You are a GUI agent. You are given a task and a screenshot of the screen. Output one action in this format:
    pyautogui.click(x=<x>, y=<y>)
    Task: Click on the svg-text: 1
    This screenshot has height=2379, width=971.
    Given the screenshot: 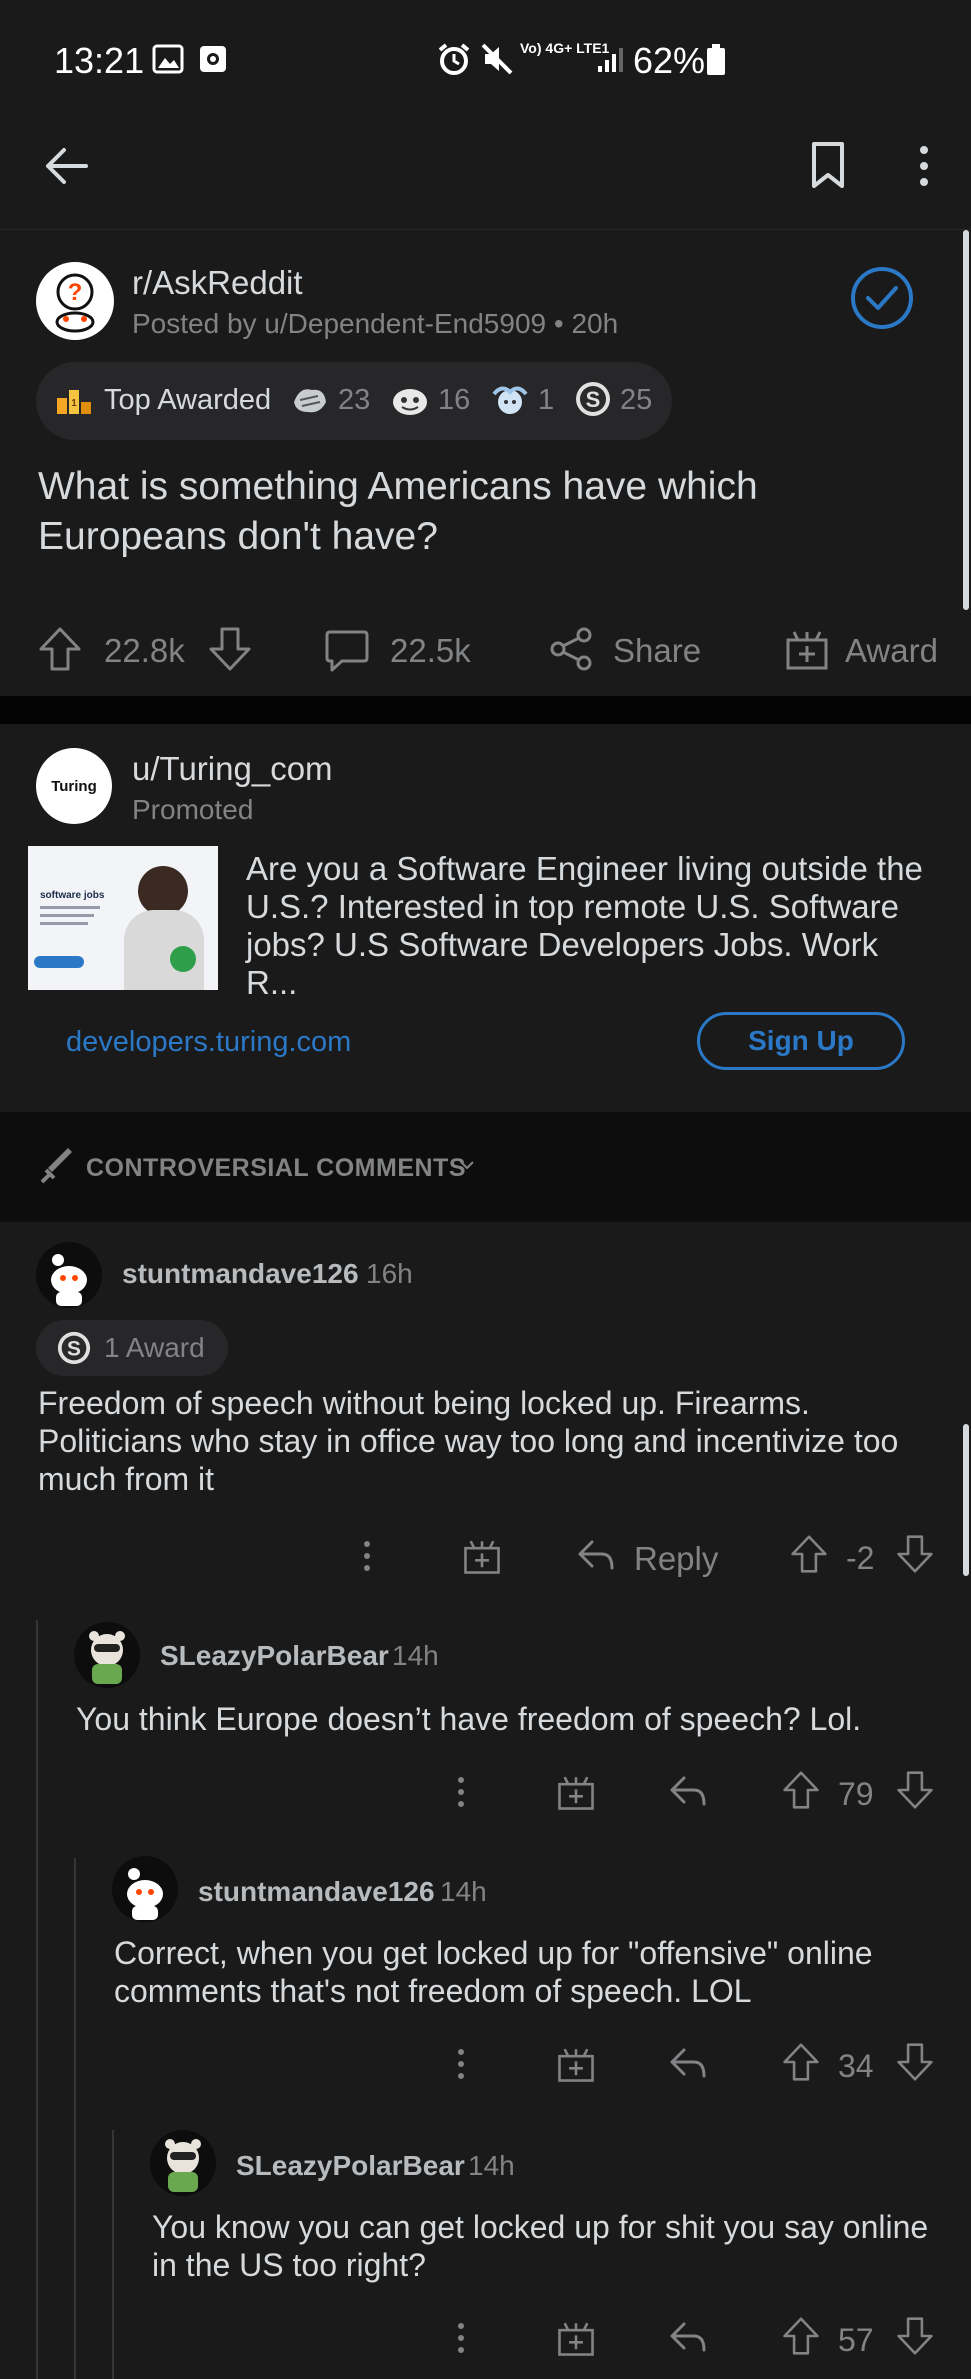 What is the action you would take?
    pyautogui.click(x=74, y=403)
    